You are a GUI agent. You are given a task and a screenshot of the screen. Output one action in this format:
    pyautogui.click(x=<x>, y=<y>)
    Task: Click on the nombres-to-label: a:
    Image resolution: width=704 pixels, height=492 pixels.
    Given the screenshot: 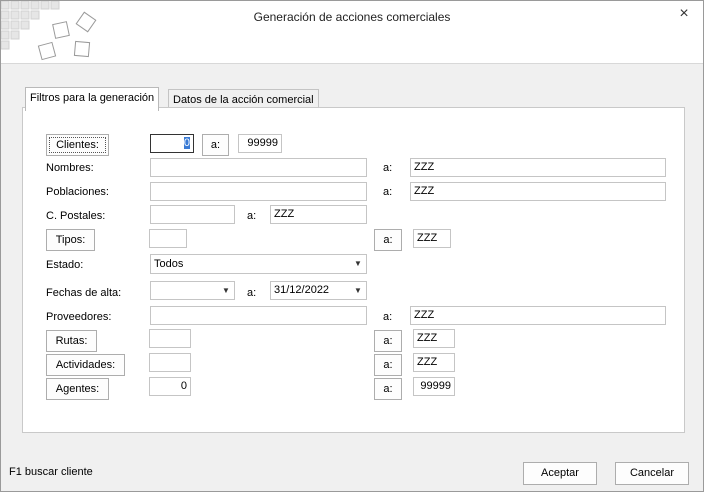 What is the action you would take?
    pyautogui.click(x=388, y=168)
    